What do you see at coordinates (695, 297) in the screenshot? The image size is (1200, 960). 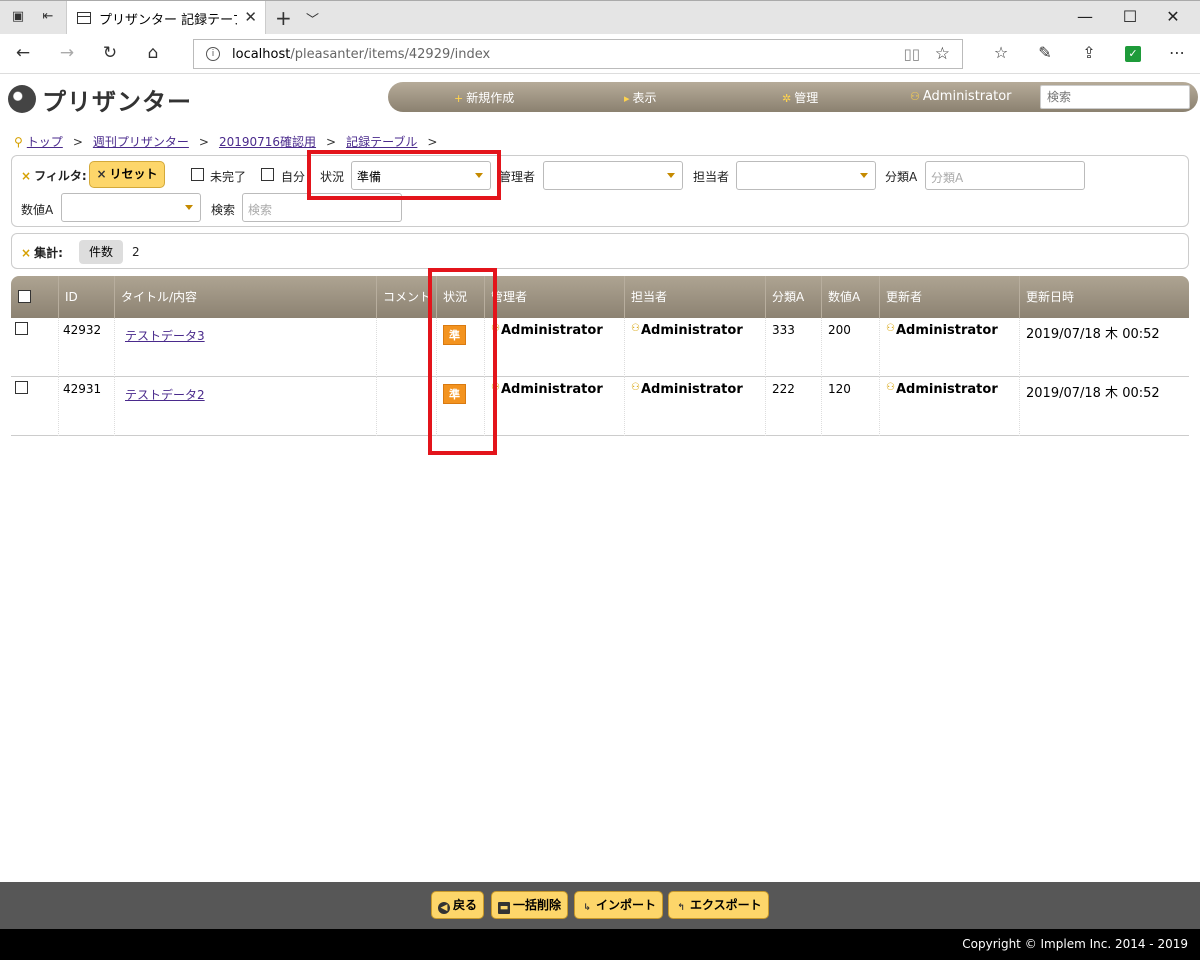 I see `header-owner: 担当者` at bounding box center [695, 297].